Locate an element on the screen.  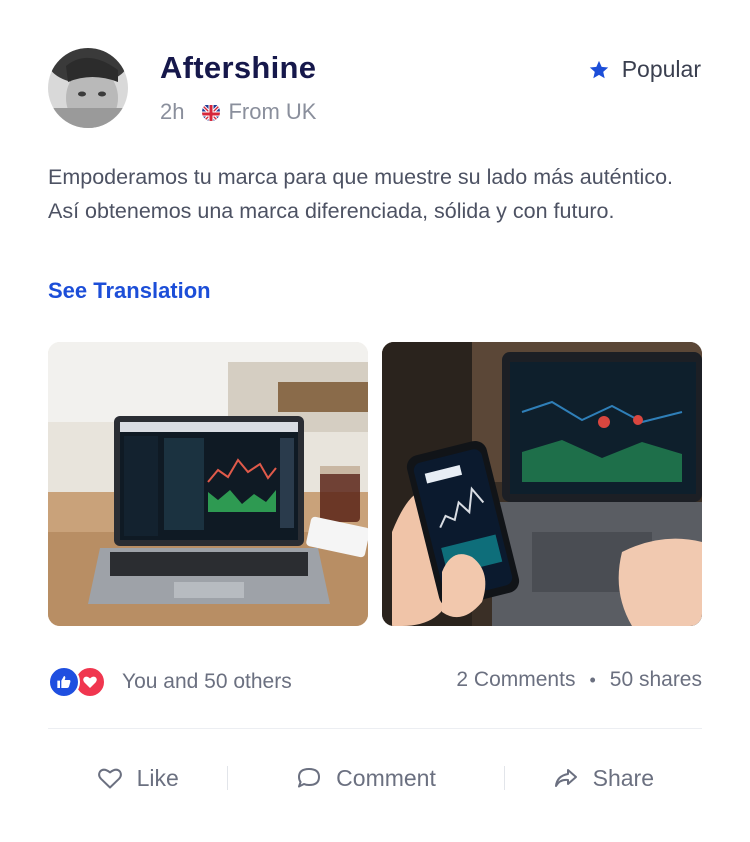
post-origin: From UK is located at coordinates (272, 111).